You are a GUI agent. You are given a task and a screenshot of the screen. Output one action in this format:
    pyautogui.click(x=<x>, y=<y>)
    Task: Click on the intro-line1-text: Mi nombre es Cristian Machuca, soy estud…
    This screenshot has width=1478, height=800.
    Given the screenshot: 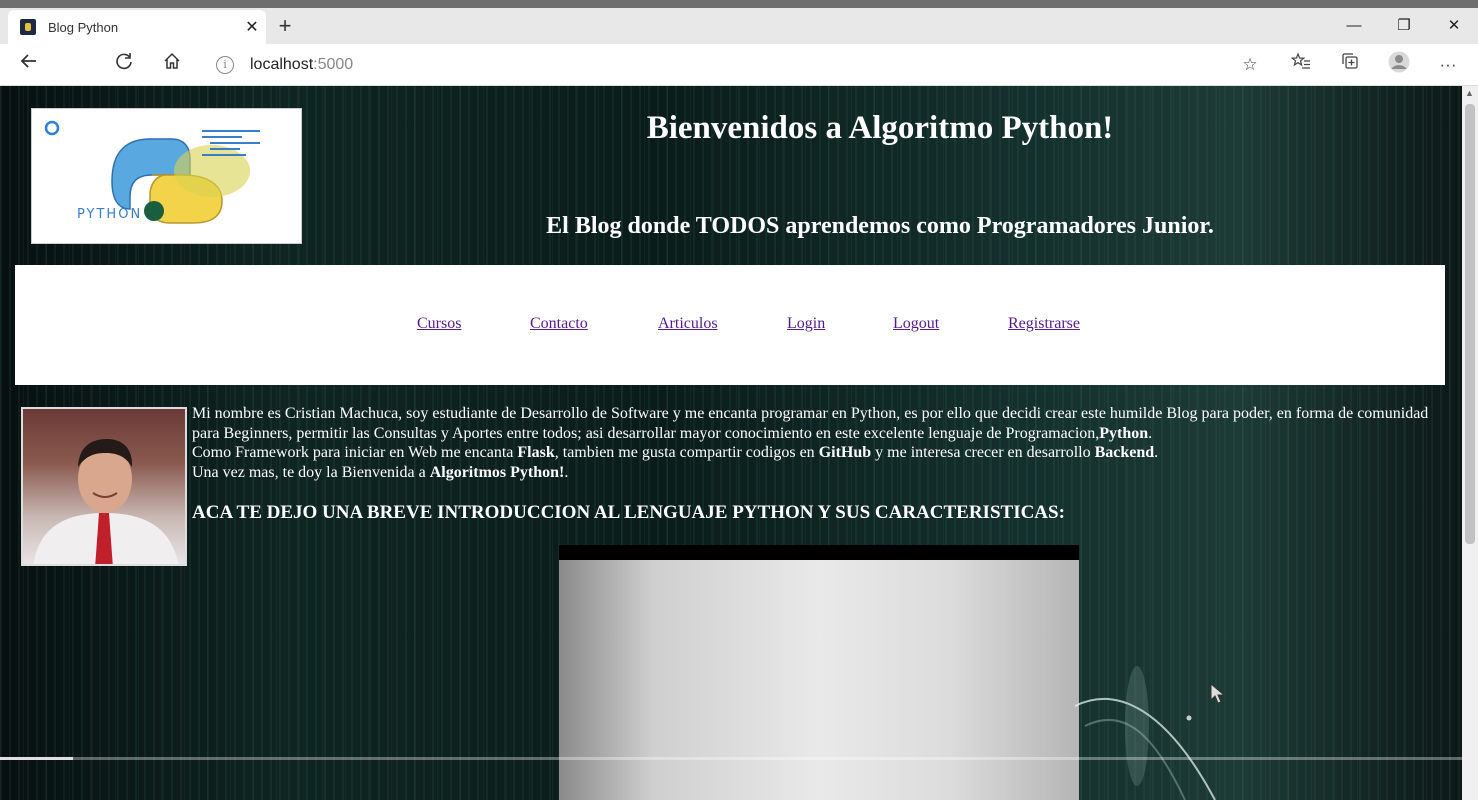 What is the action you would take?
    pyautogui.click(x=810, y=423)
    